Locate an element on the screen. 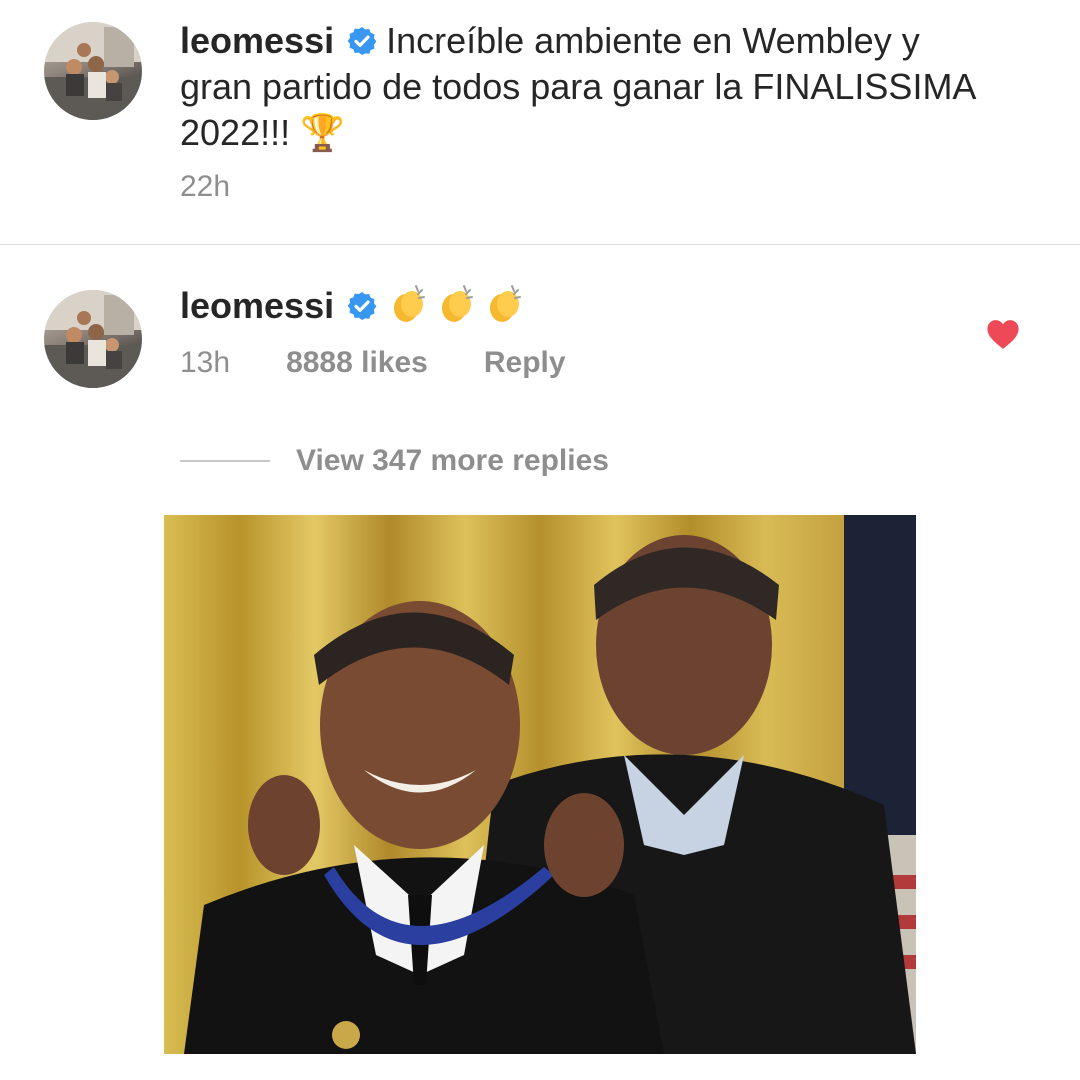 The height and width of the screenshot is (1080, 1080). comment-avatar is located at coordinates (93, 339).